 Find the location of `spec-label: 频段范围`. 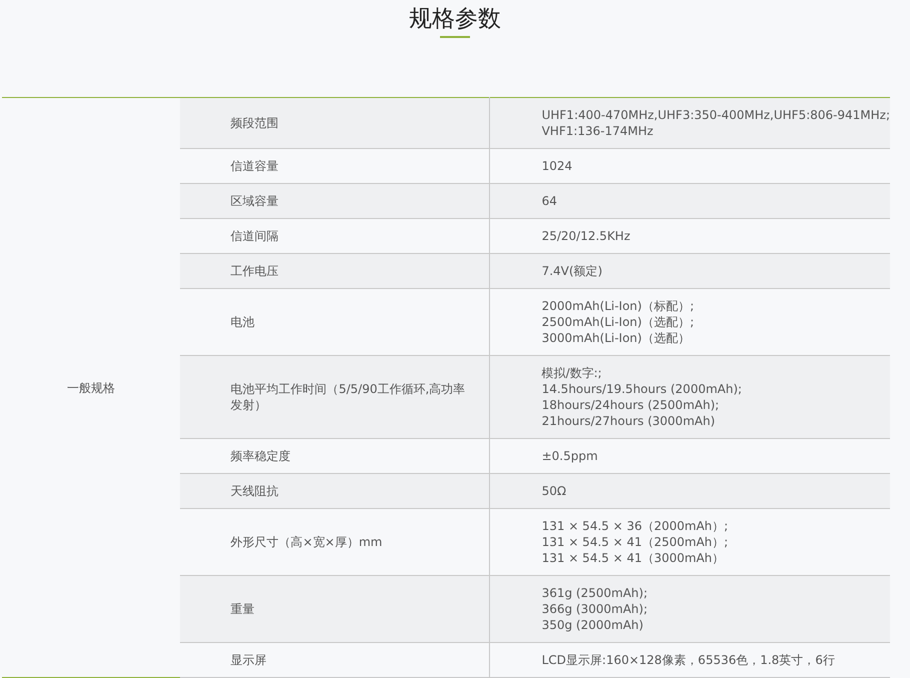

spec-label: 频段范围 is located at coordinates (254, 123).